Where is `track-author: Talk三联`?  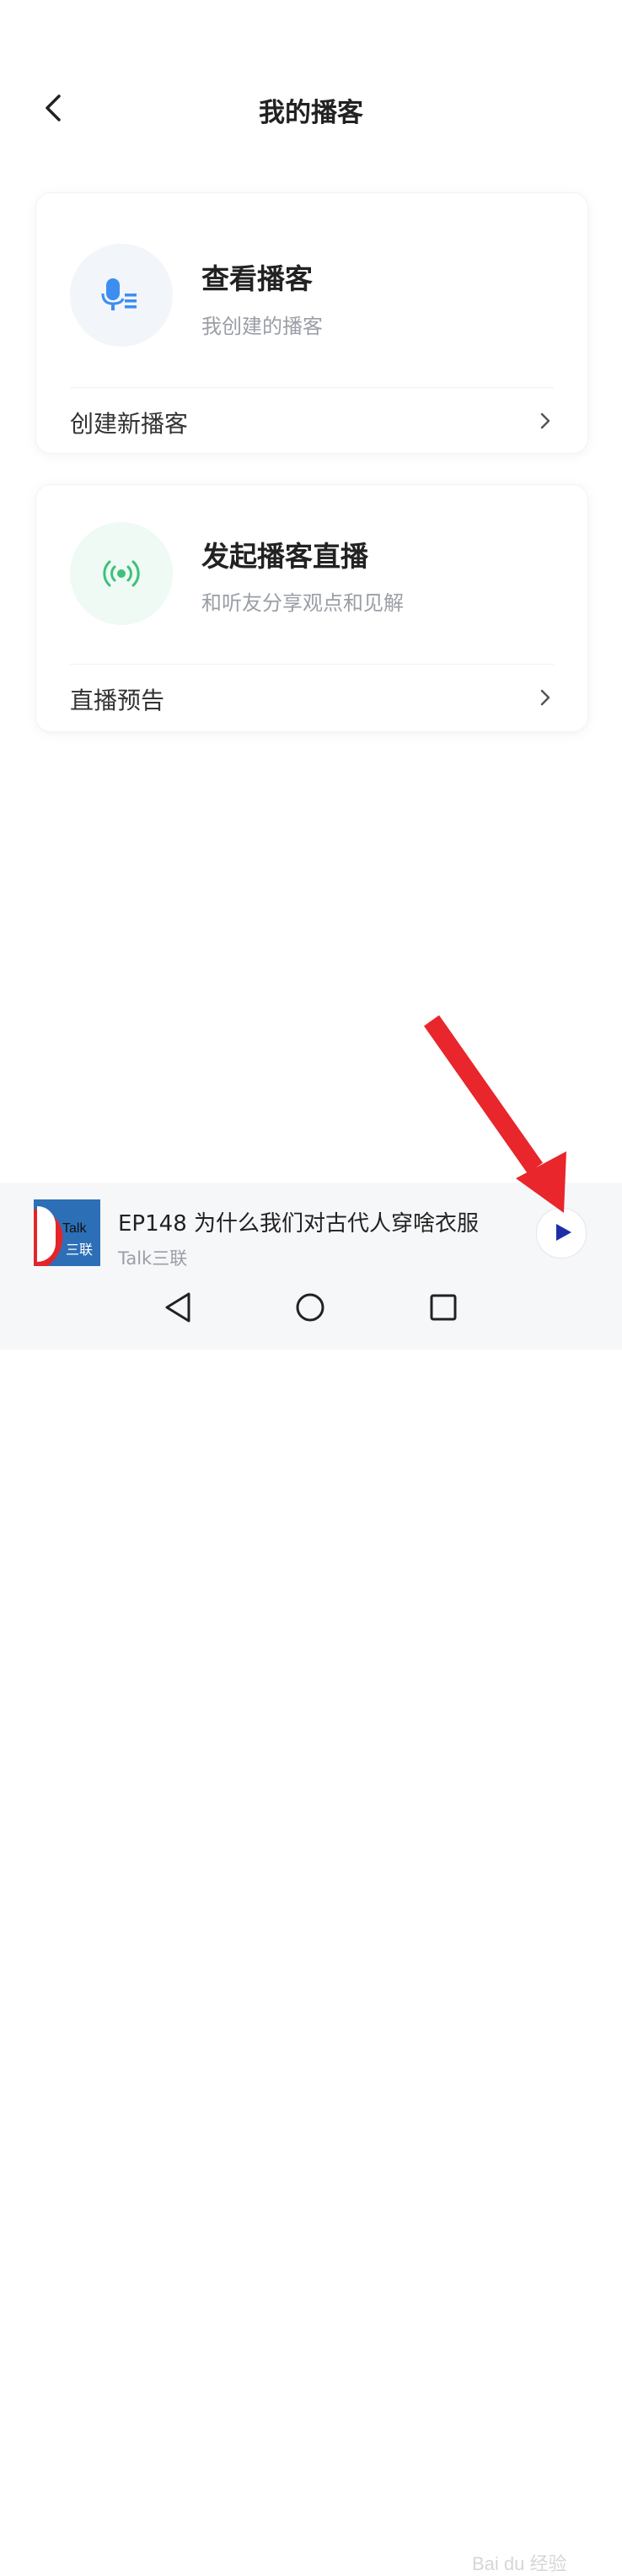 track-author: Talk三联 is located at coordinates (153, 1258).